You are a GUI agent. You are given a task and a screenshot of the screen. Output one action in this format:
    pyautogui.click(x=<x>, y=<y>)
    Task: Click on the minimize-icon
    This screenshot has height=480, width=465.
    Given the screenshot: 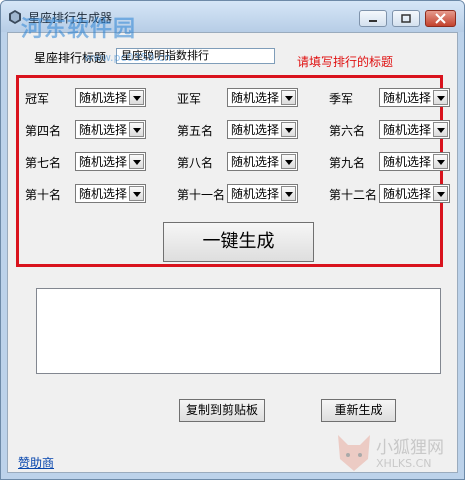 What is the action you would take?
    pyautogui.click(x=373, y=21)
    